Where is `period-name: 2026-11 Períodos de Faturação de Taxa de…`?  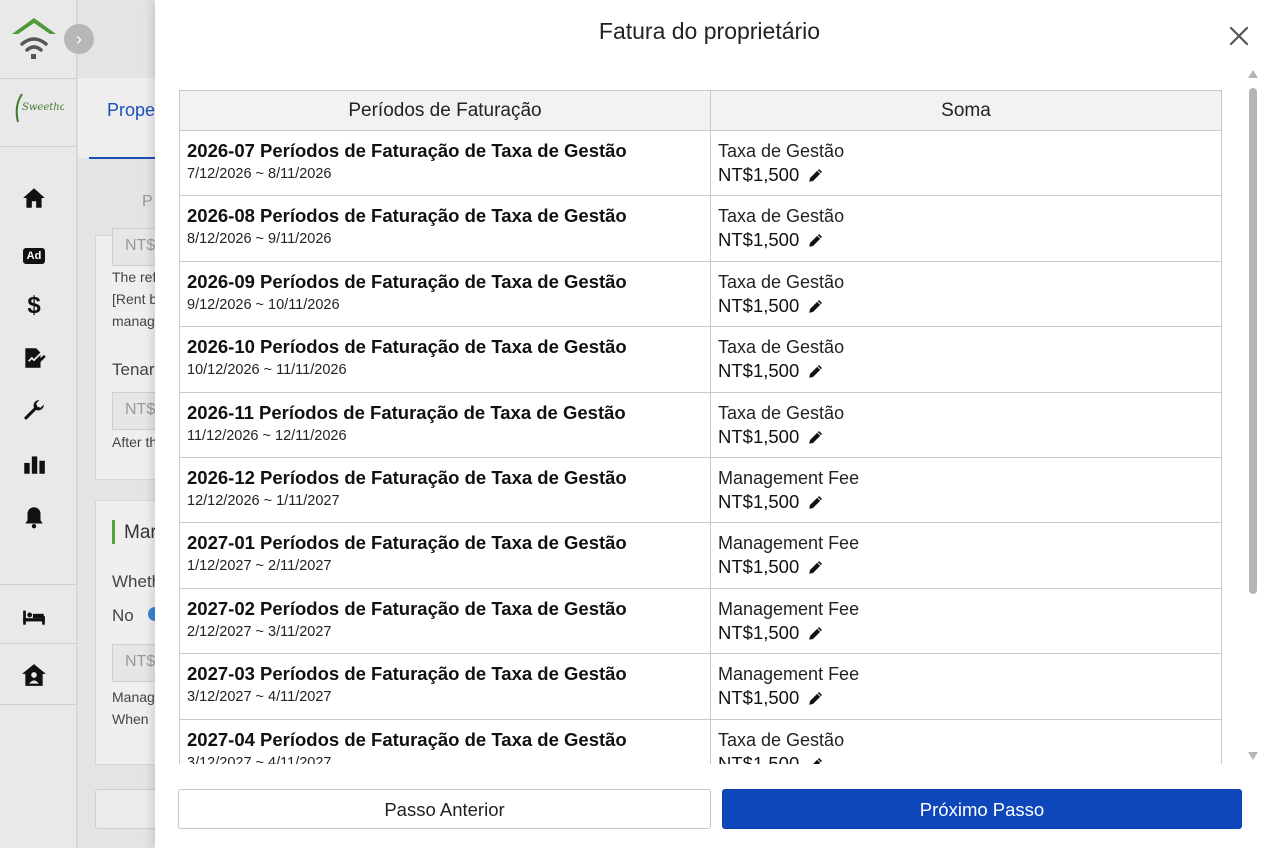 period-name: 2026-11 Períodos de Faturação de Taxa de… is located at coordinates (406, 412).